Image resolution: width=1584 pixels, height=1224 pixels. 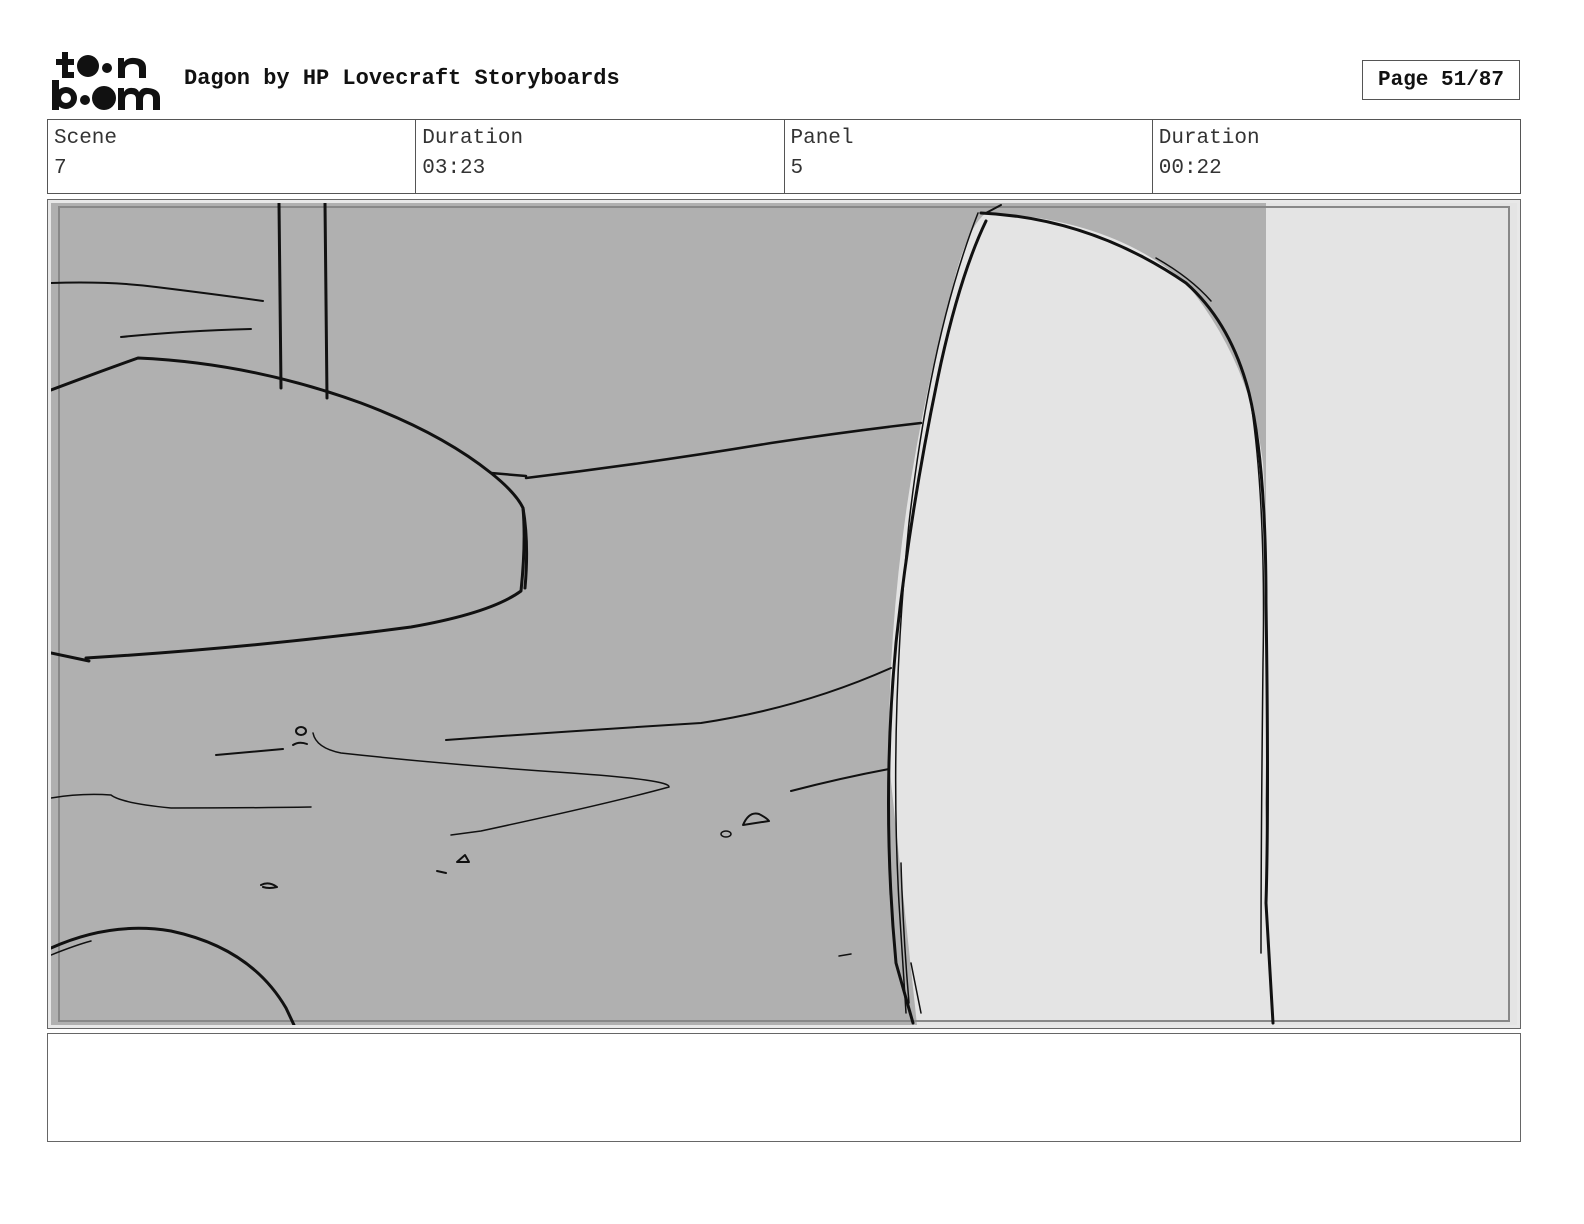 I want to click on panel-duration-label: Duration, so click(x=1209, y=138).